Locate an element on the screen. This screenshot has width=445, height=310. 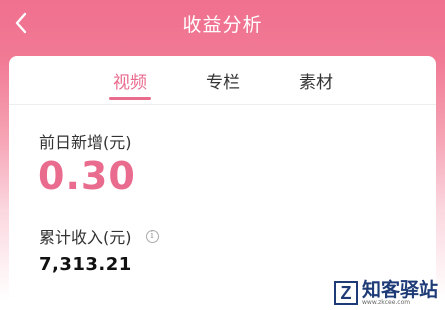
tab-video: 视频 is located at coordinates (130, 80).